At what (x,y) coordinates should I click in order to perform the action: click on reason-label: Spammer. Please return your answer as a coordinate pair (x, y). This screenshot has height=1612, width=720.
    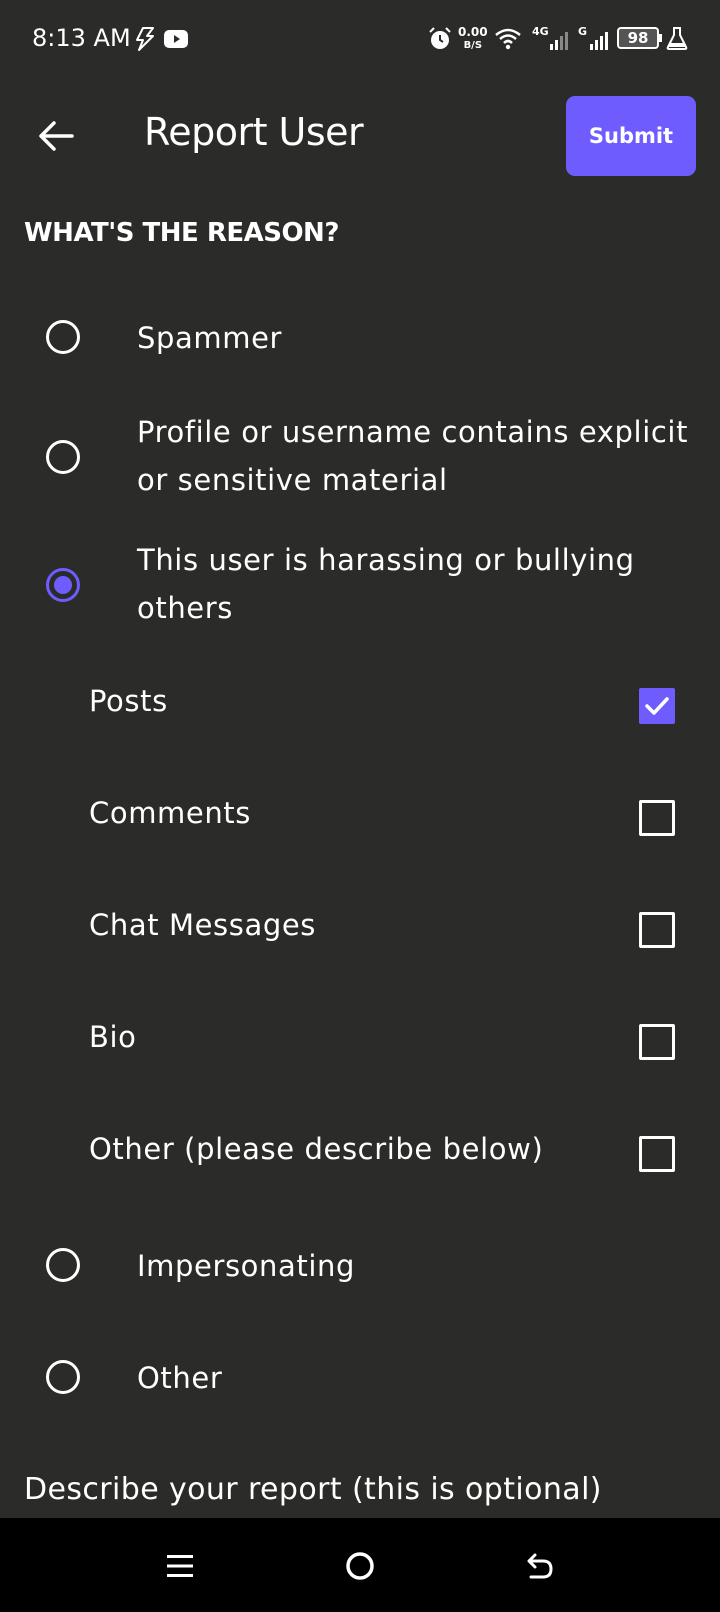
    Looking at the image, I should click on (210, 338).